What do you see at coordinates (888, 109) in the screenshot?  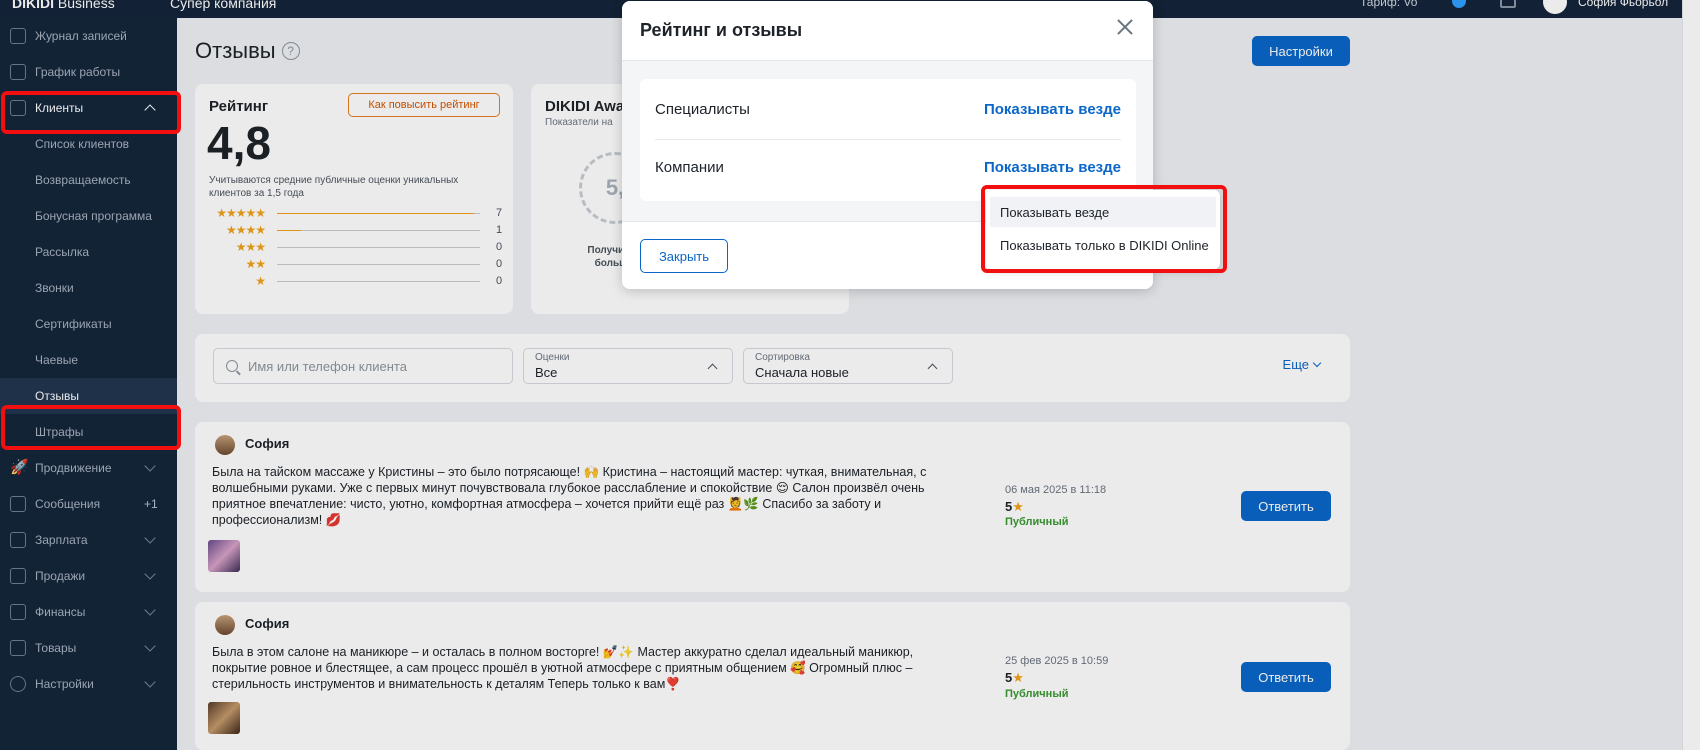 I see `setting-row-specialists: Специалисты Показывать везде` at bounding box center [888, 109].